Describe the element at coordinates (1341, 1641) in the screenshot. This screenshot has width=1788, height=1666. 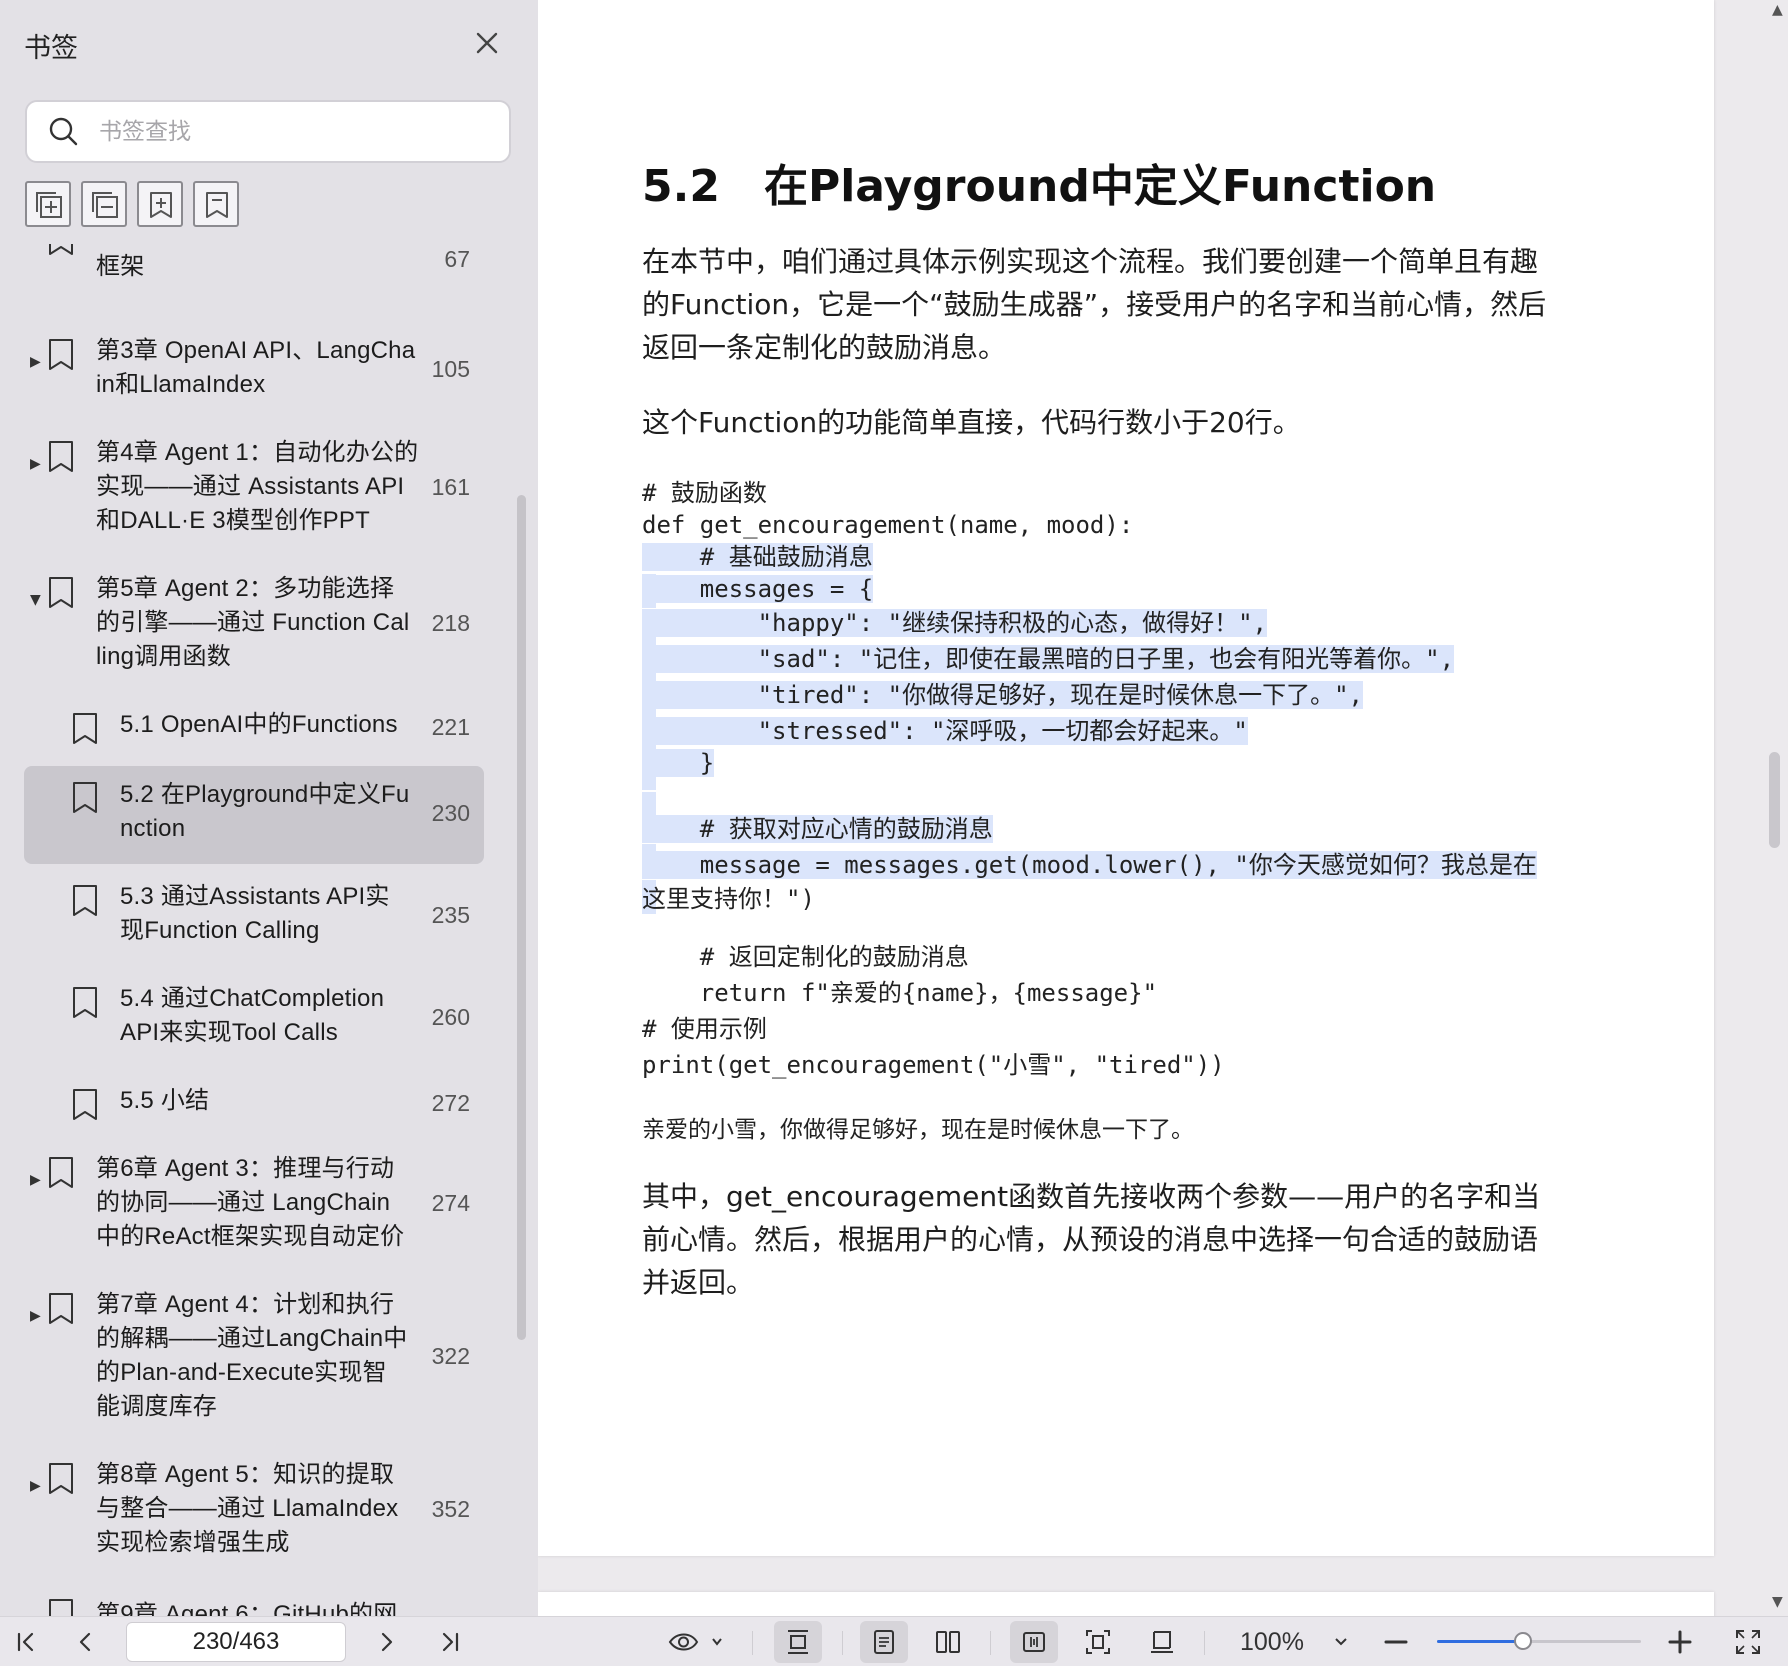
I see `chevron-down-icon` at that location.